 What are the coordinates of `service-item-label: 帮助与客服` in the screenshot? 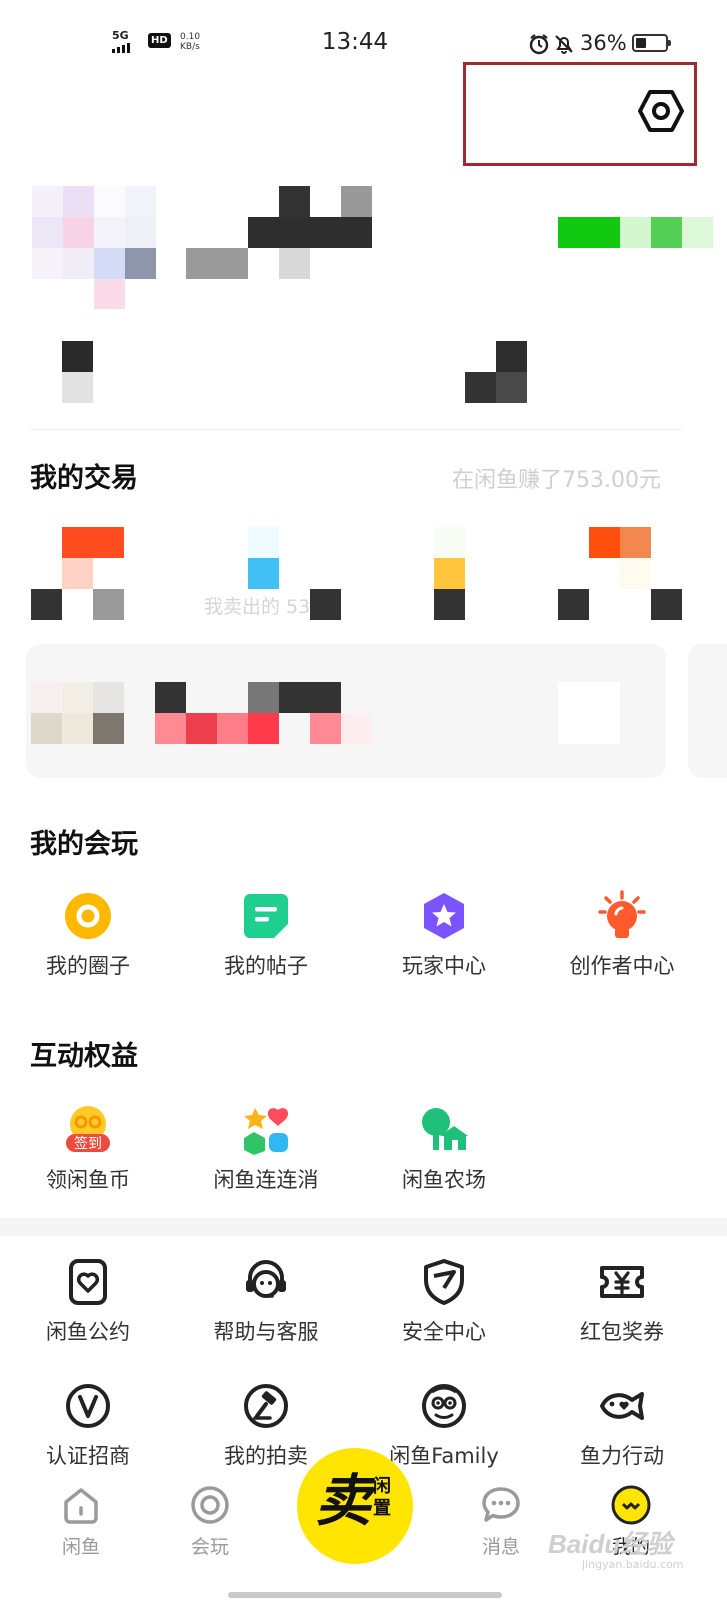 It's located at (266, 1332).